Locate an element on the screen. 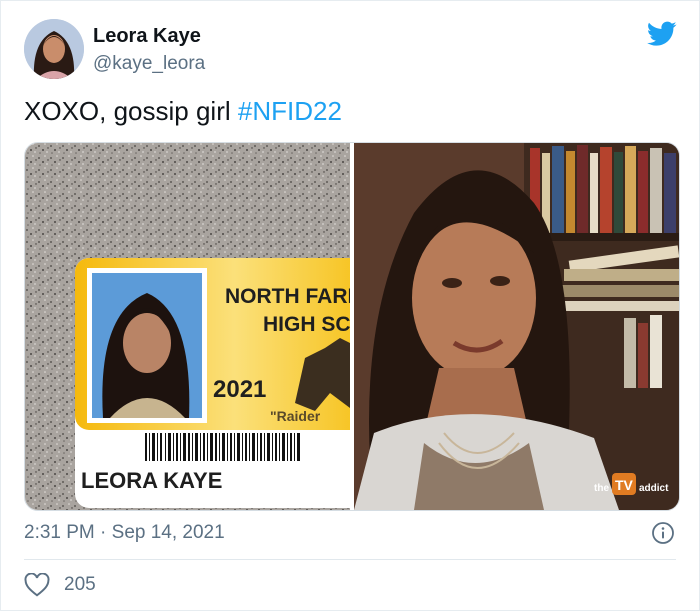  watermark-prefix: the is located at coordinates (601, 488).